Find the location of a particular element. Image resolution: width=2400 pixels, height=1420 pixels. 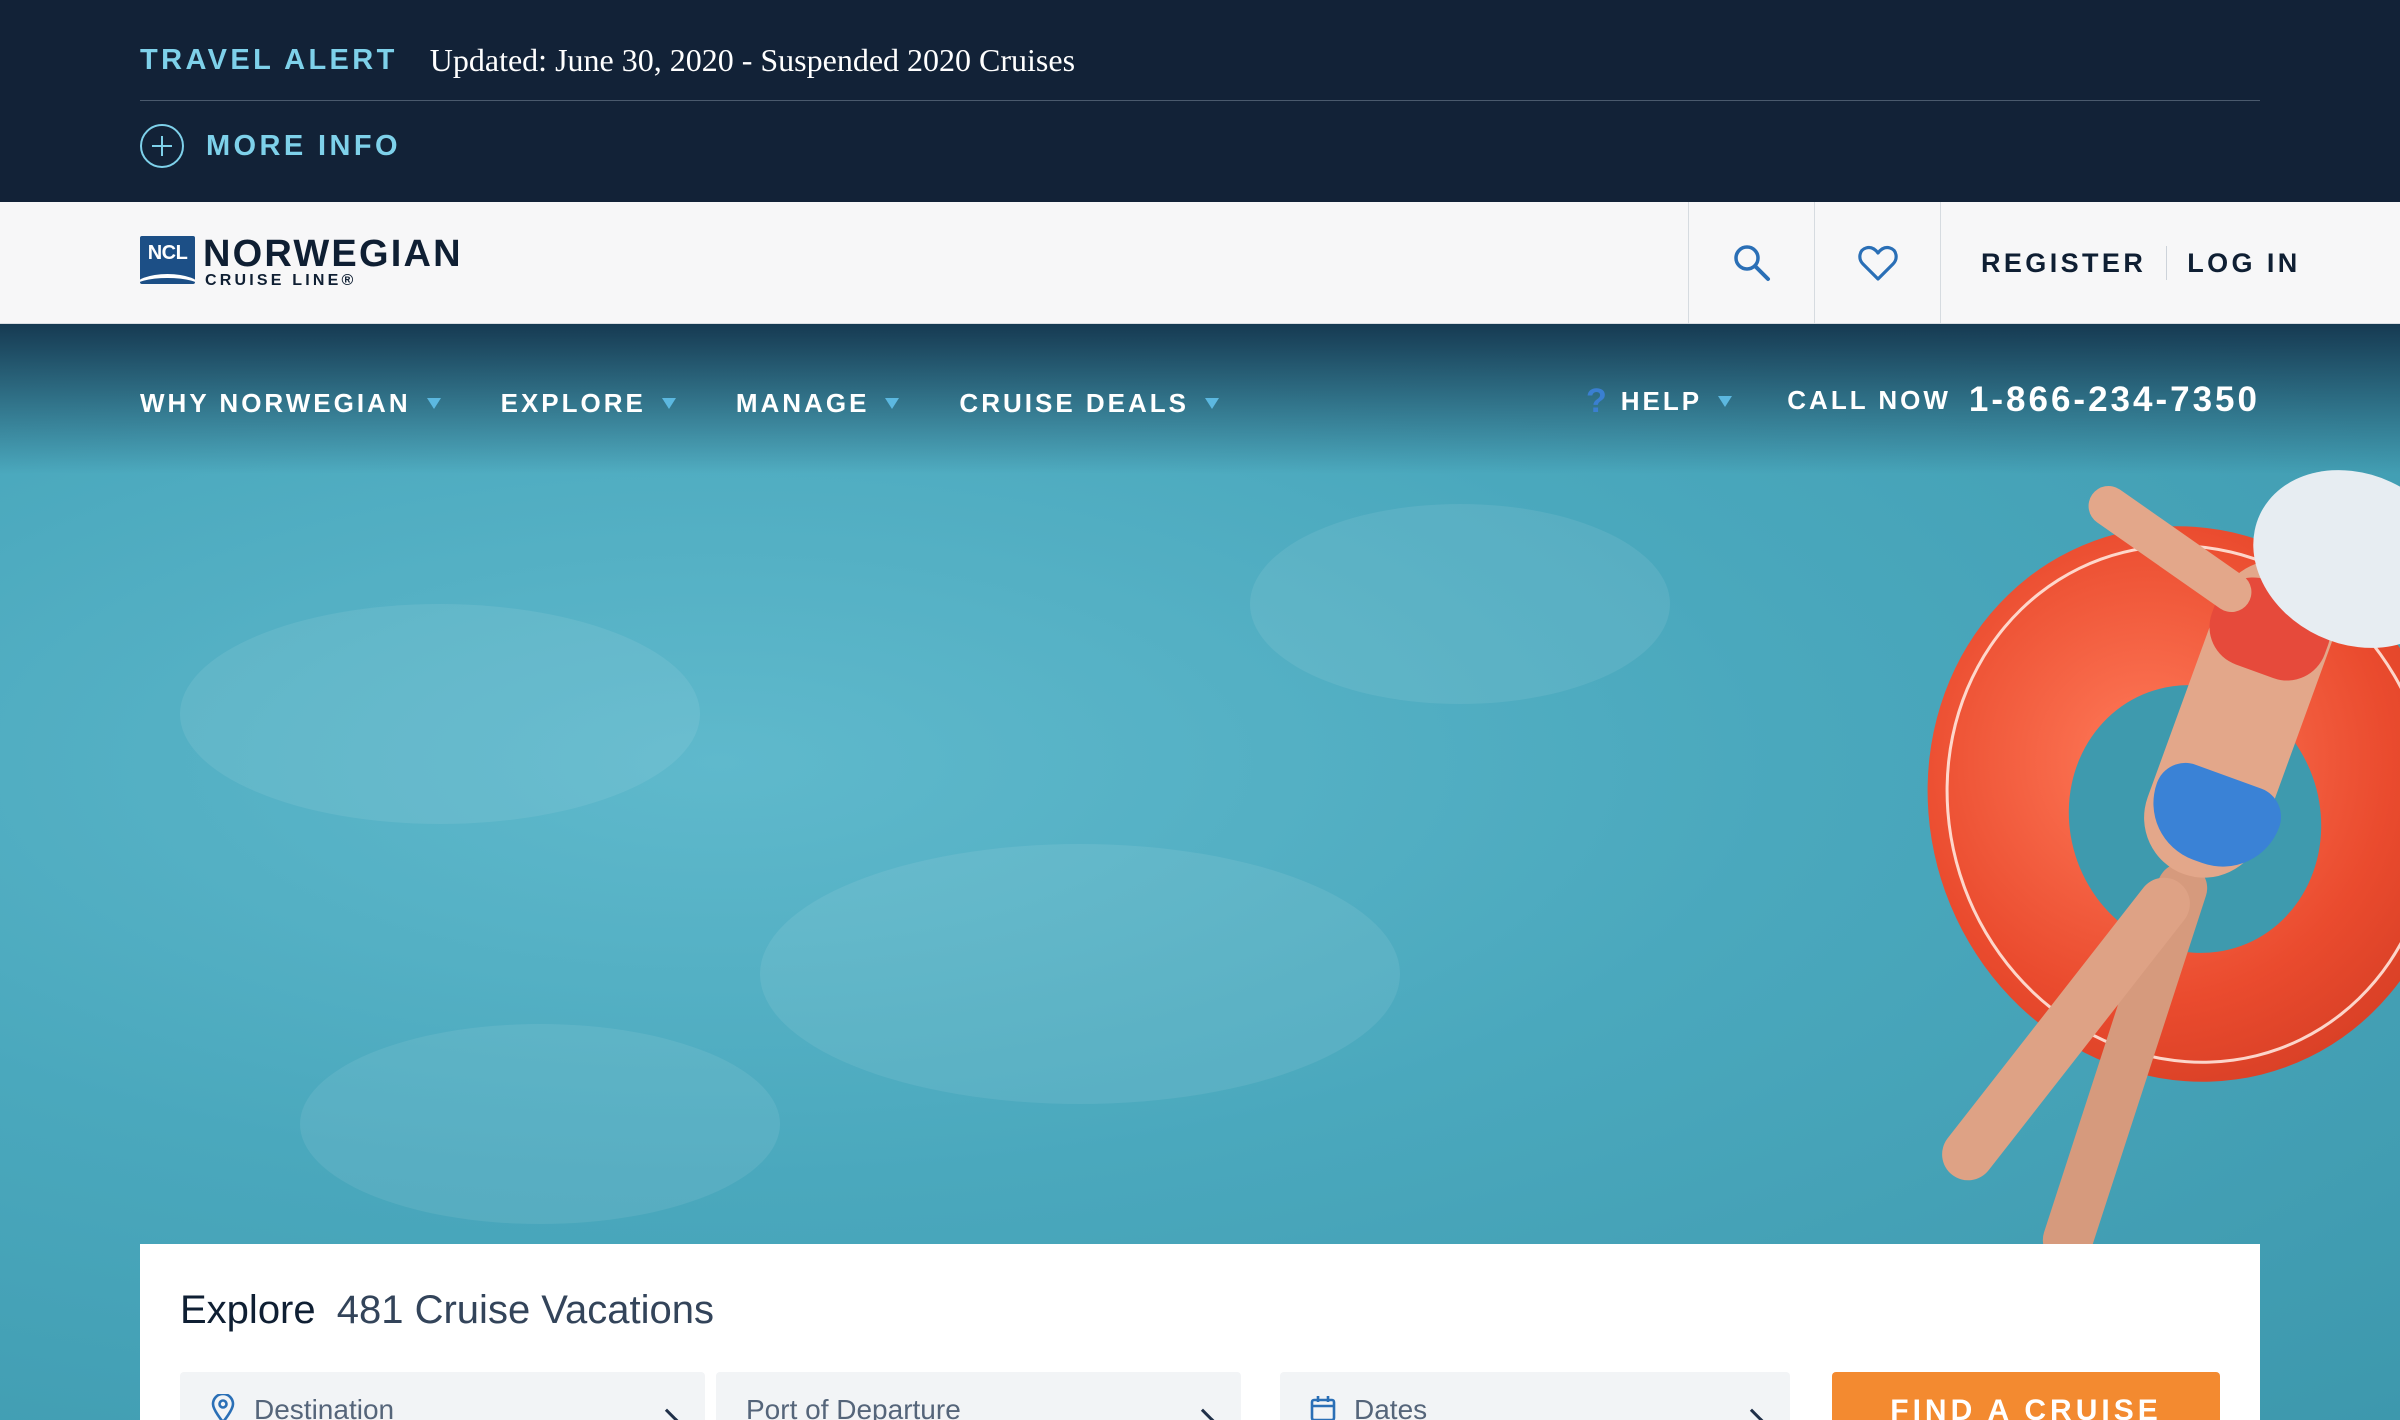

wave-icon is located at coordinates (167, 279).